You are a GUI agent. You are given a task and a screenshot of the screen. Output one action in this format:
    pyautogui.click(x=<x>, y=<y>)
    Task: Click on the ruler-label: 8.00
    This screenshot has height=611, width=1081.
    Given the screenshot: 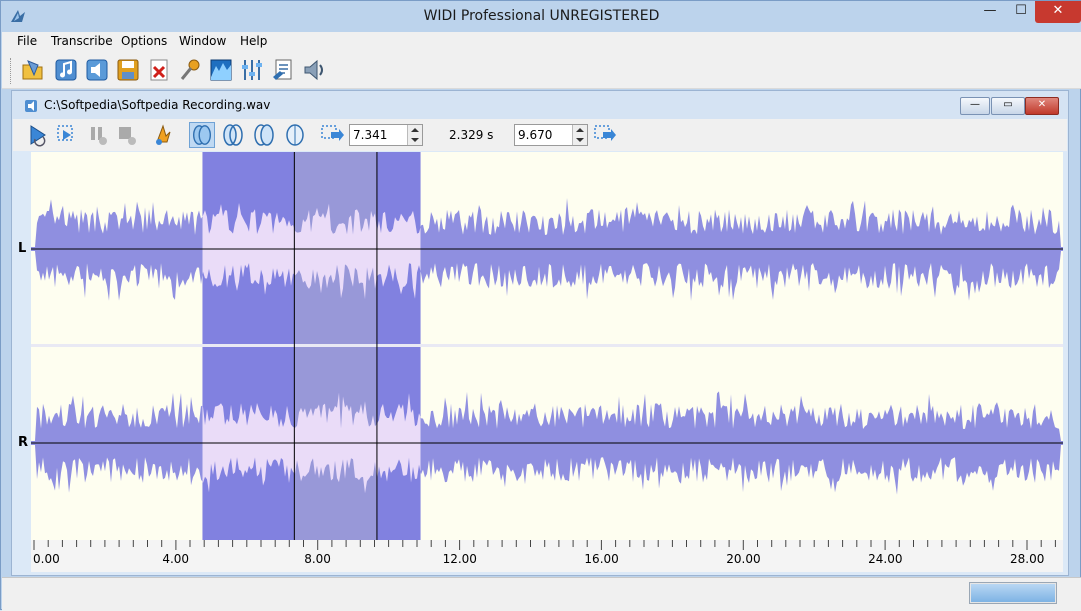 What is the action you would take?
    pyautogui.click(x=317, y=559)
    